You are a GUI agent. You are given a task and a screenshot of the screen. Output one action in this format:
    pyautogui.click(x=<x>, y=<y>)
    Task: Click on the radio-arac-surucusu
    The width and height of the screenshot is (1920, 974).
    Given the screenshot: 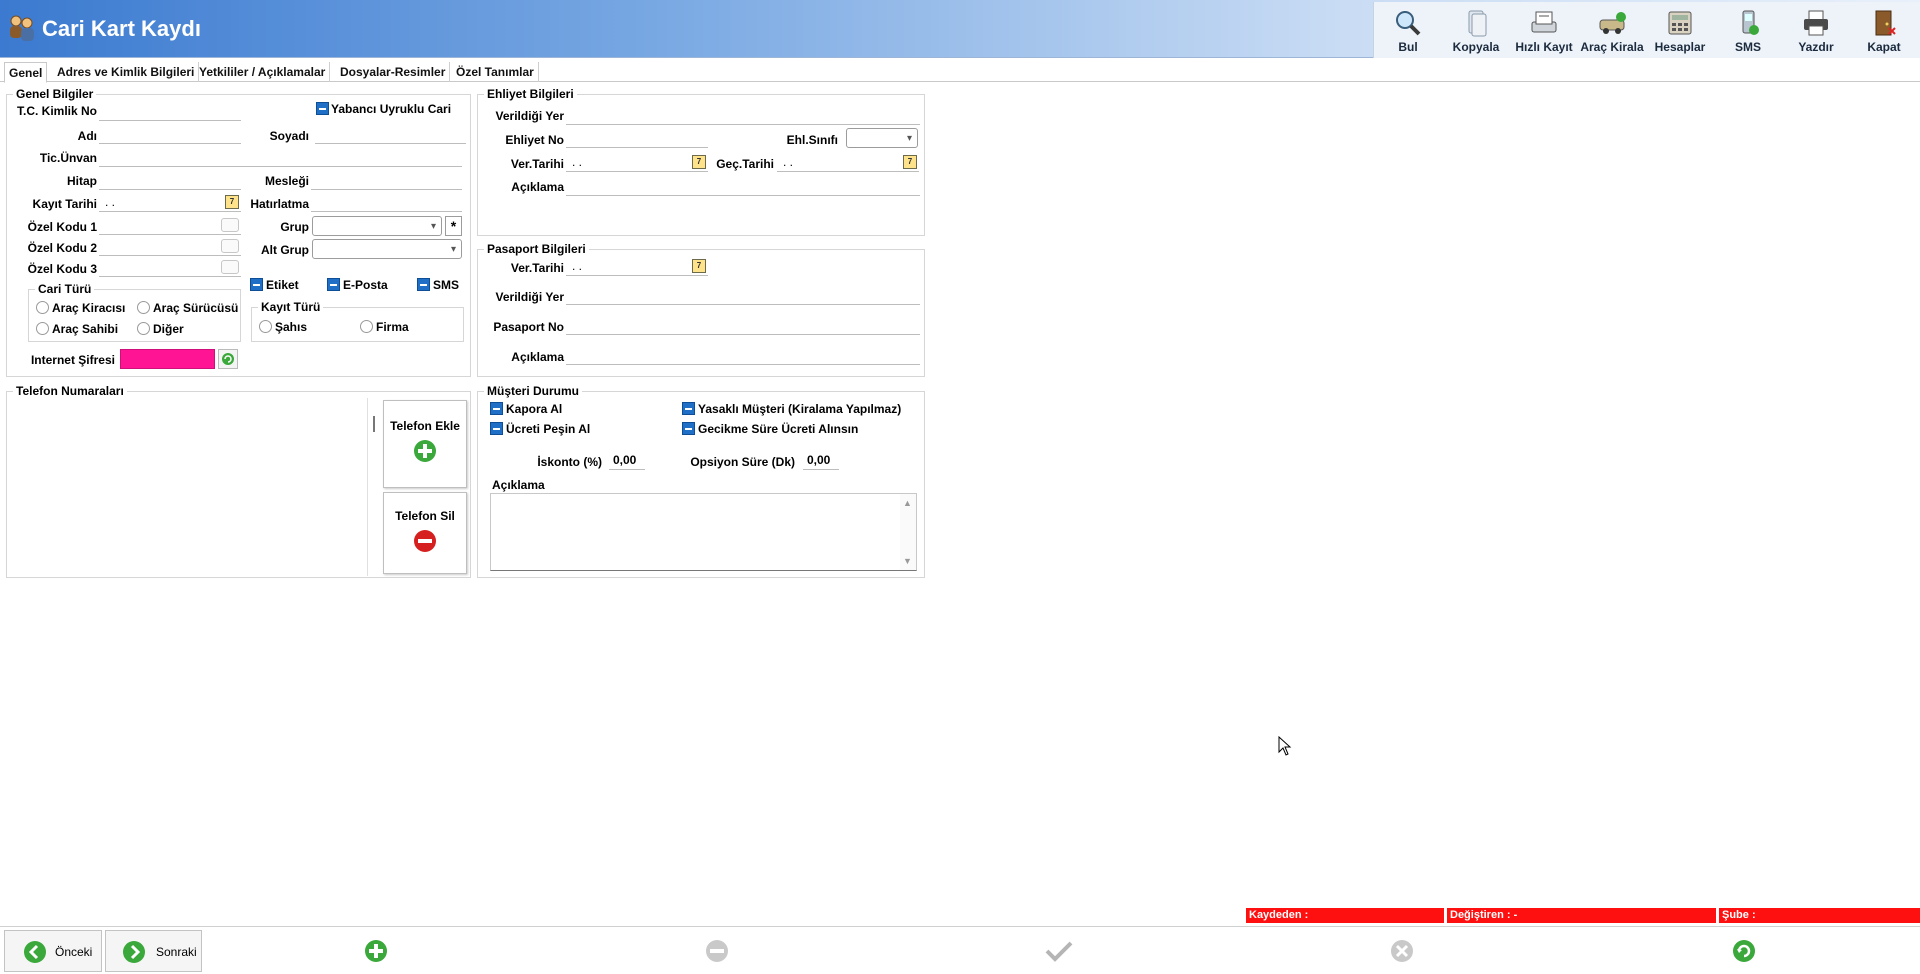 What is the action you would take?
    pyautogui.click(x=143, y=307)
    